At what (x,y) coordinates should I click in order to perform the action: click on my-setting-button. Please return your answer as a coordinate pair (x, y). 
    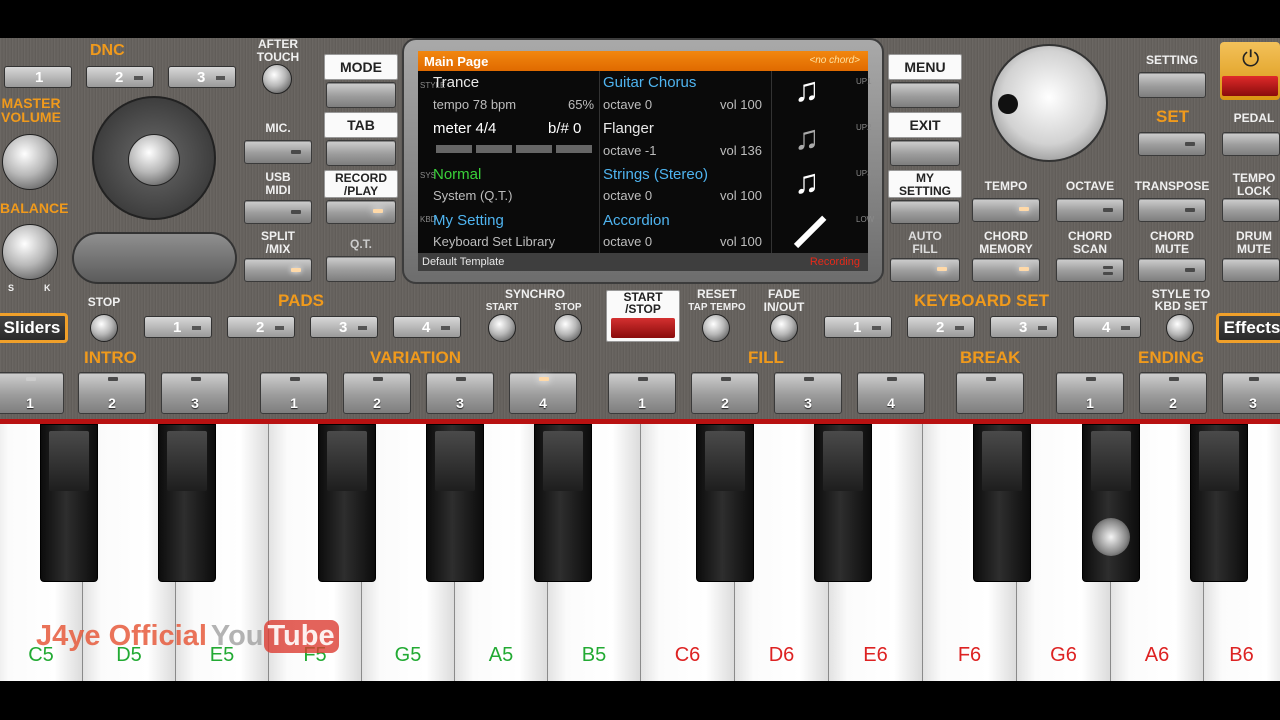
    Looking at the image, I should click on (925, 212).